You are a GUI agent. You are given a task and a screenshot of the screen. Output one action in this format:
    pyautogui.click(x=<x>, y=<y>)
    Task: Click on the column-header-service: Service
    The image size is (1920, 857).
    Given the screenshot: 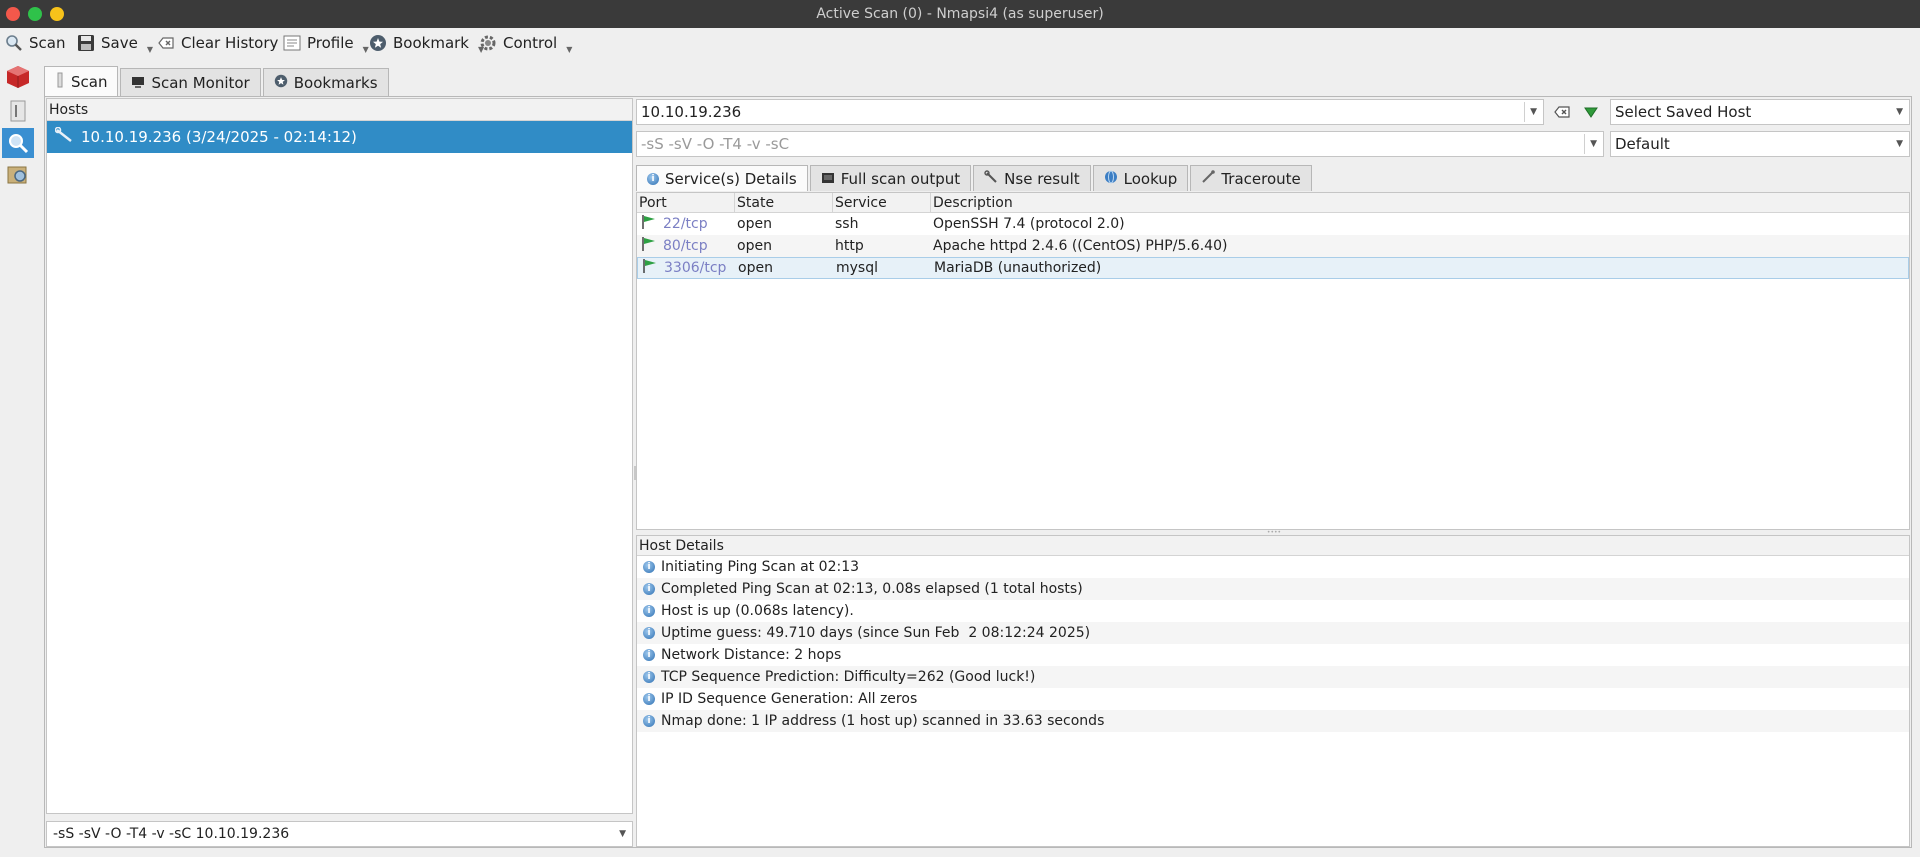 What is the action you would take?
    pyautogui.click(x=882, y=202)
    